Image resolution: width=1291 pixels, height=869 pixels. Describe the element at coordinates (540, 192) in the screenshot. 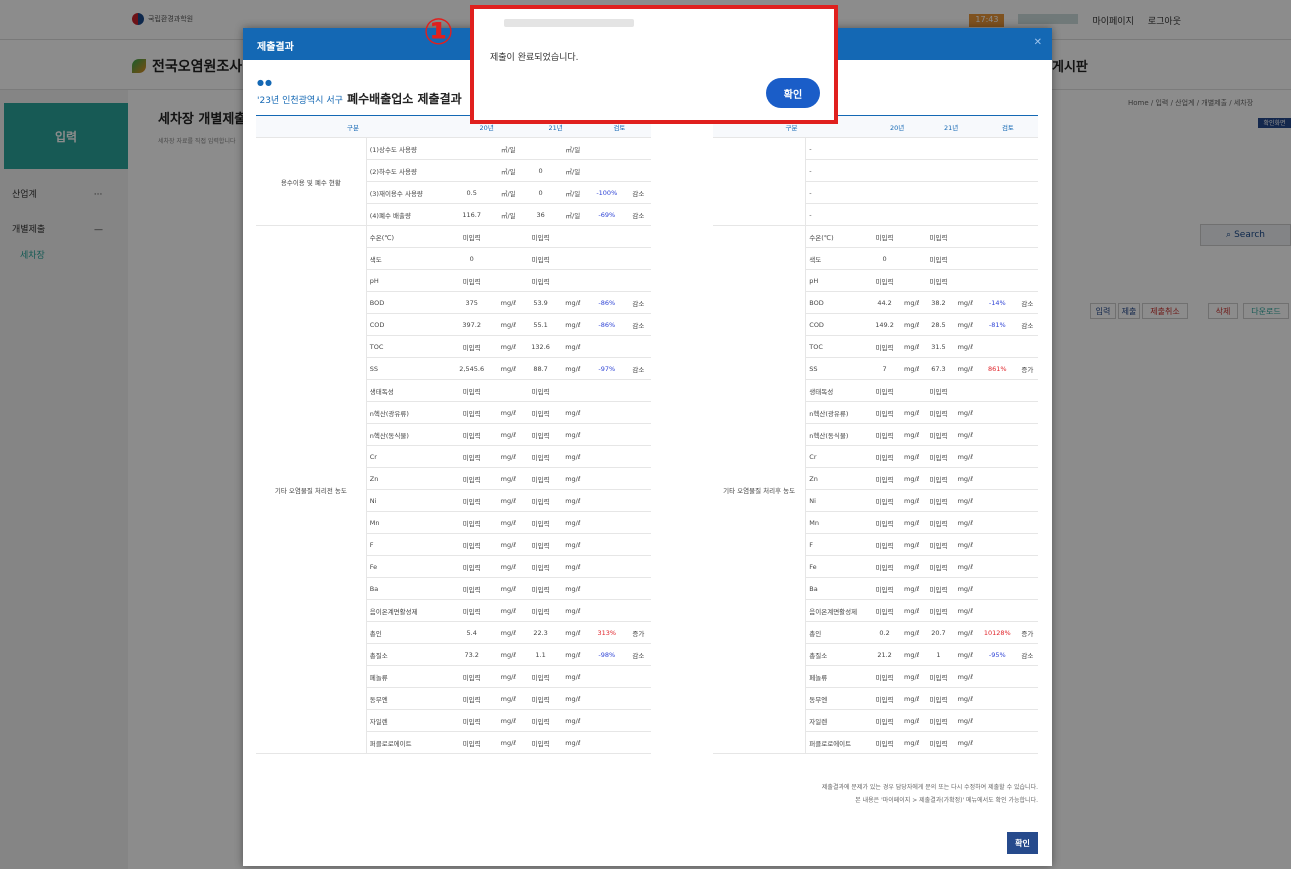

I see `value-21: 0` at that location.